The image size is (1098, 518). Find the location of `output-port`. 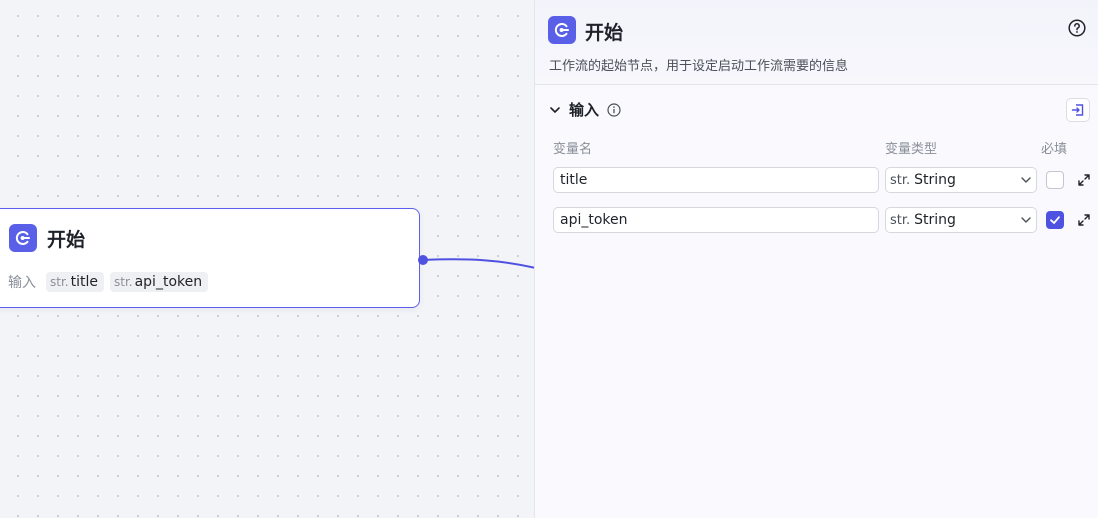

output-port is located at coordinates (423, 260).